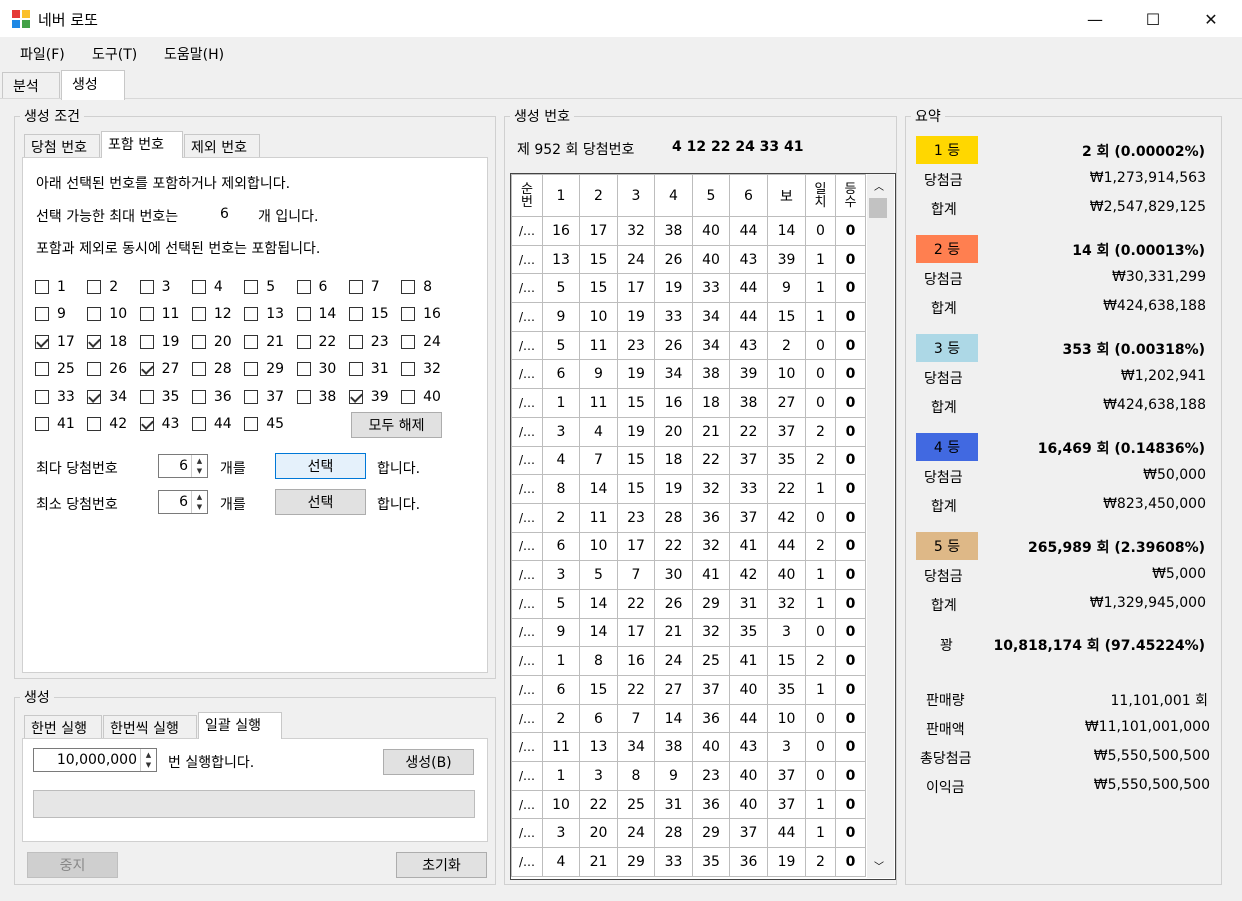 This screenshot has height=901, width=1242. I want to click on number-checkbox-41: 41, so click(55, 424).